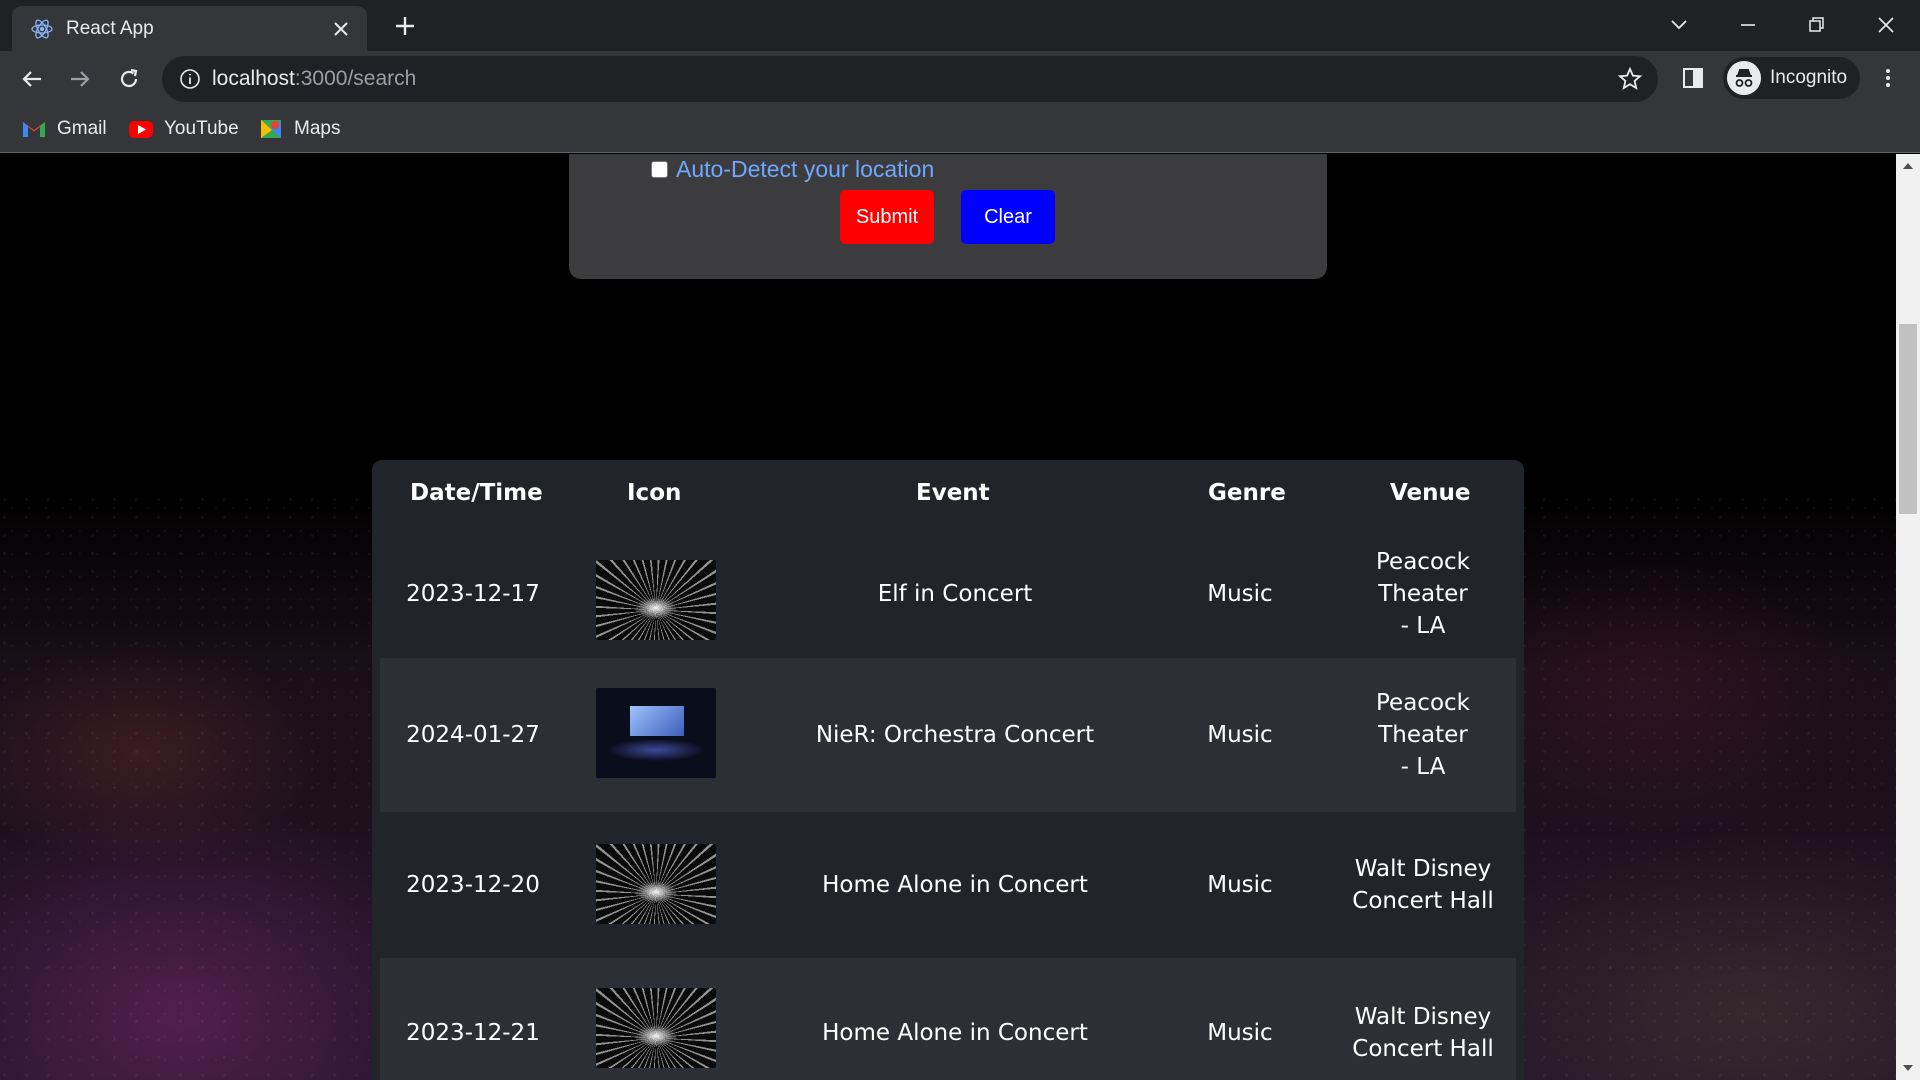 The image size is (1920, 1080). I want to click on header-venue: Venue, so click(1430, 493).